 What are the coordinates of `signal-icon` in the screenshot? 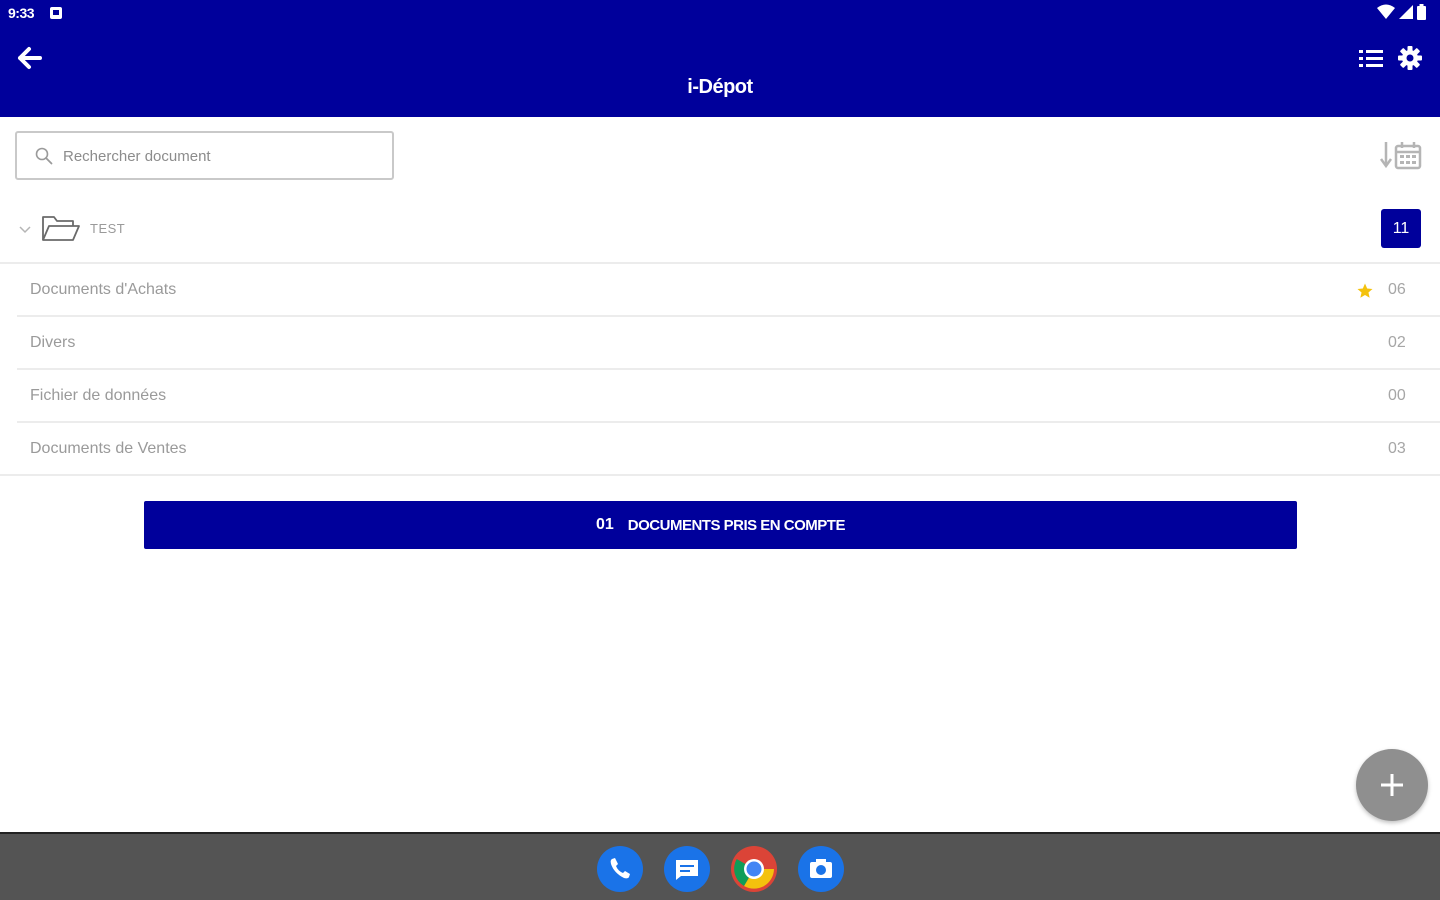 It's located at (1406, 12).